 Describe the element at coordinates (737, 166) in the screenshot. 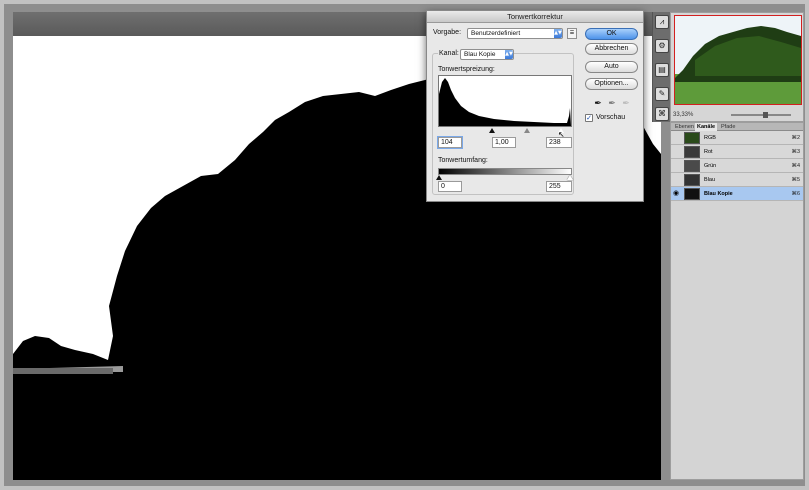

I see `channel-row-green: Grün ⌘4` at that location.